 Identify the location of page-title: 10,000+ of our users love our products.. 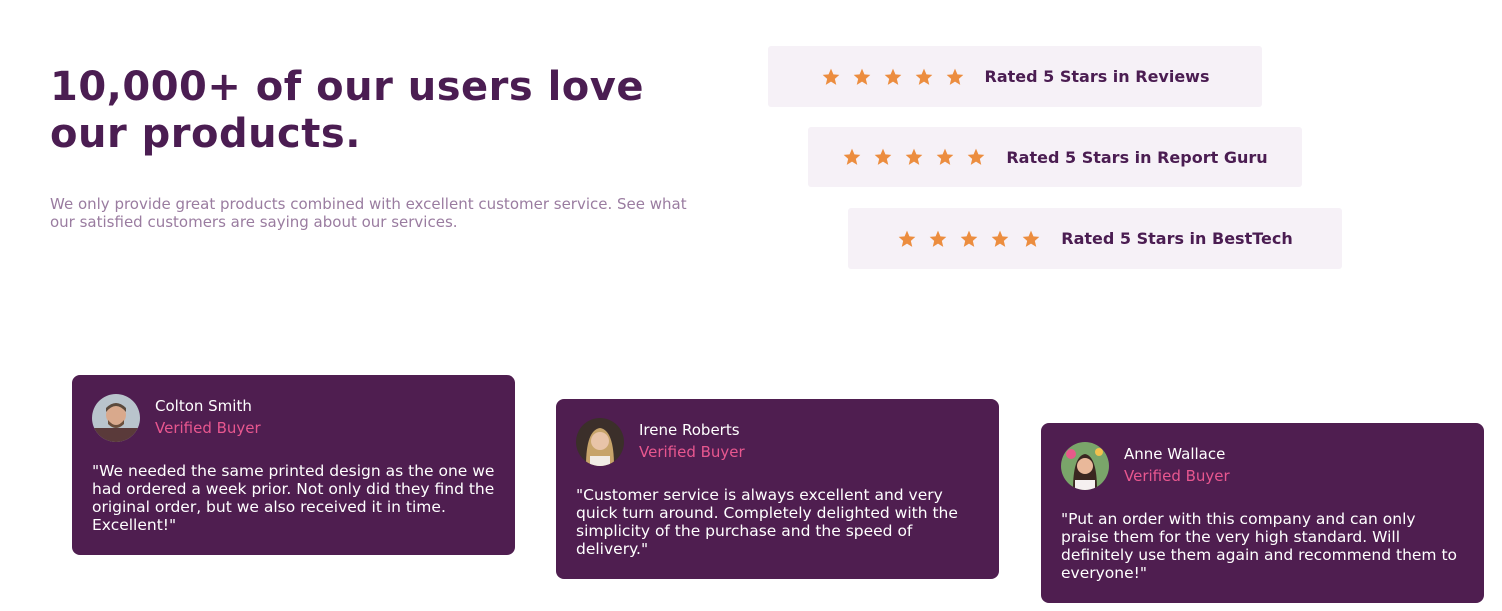
(347, 110).